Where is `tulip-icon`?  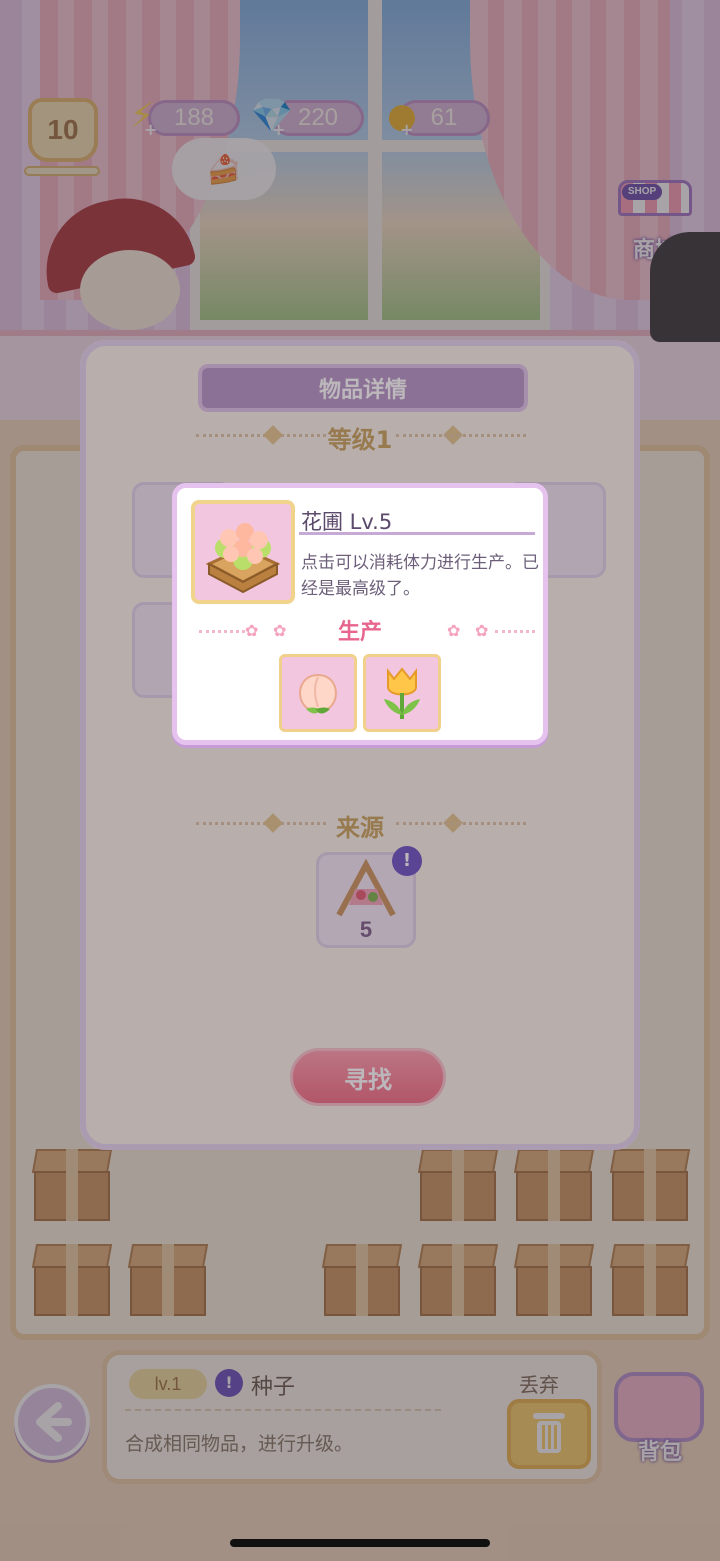
tulip-icon is located at coordinates (402, 693).